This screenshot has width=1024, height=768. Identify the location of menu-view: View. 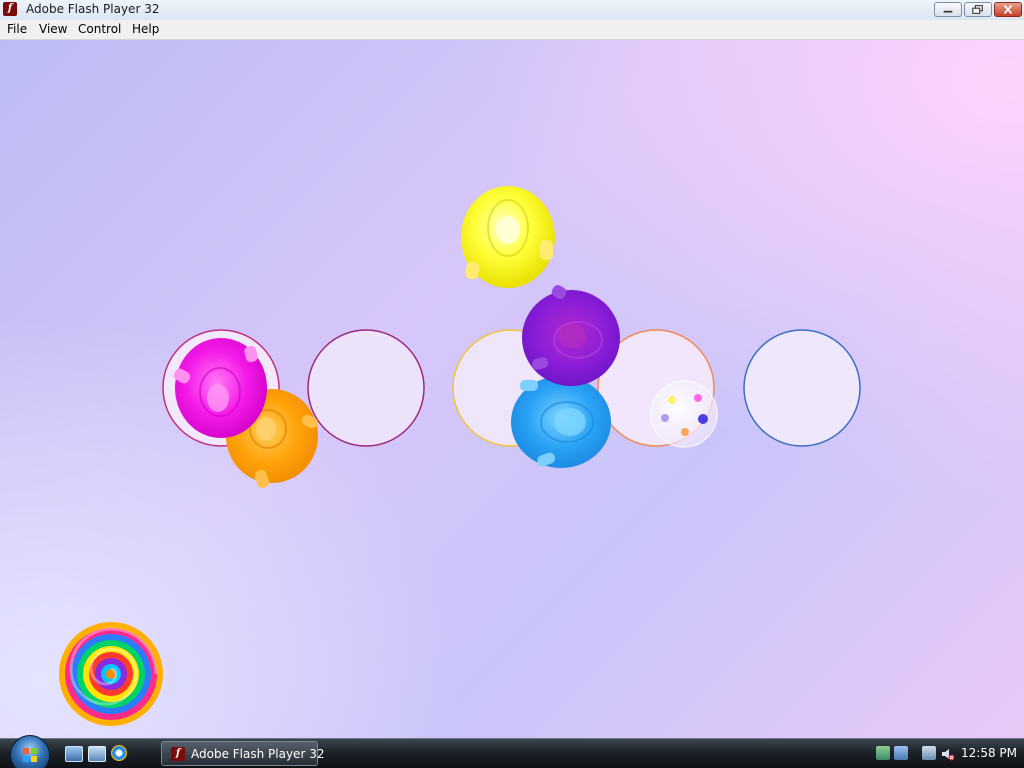
(53, 29).